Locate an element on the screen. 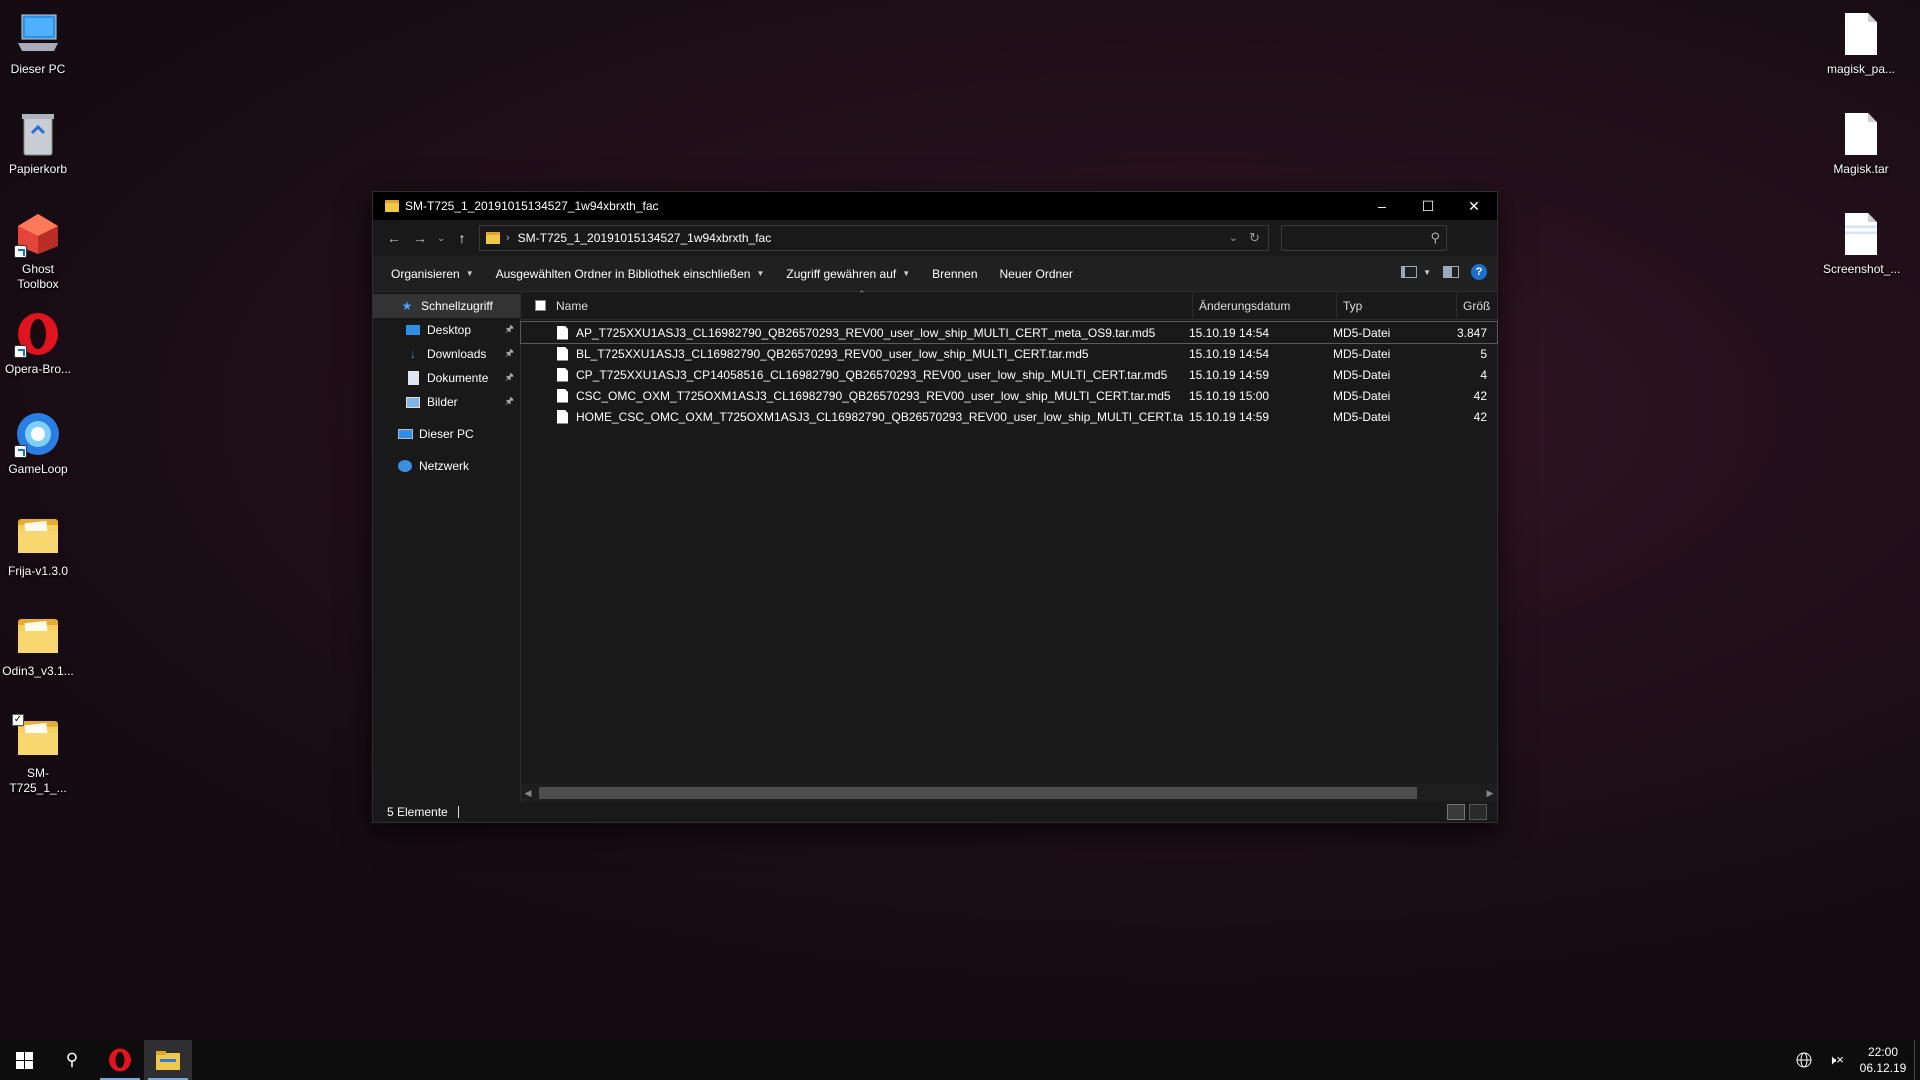 Image resolution: width=1920 pixels, height=1080 pixels. desktop-icon-label: Papierkorb is located at coordinates (38, 169).